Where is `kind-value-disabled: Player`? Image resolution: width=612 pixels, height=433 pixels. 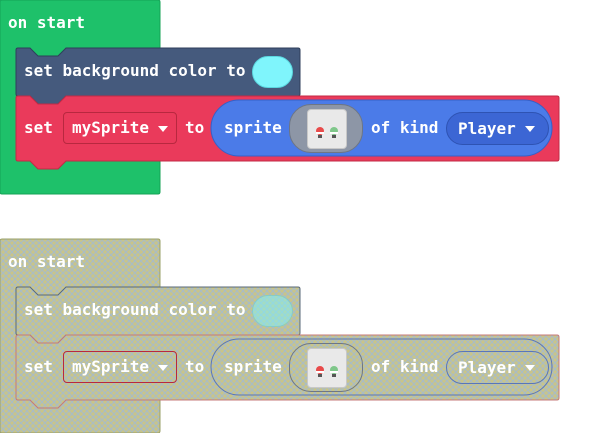 kind-value-disabled: Player is located at coordinates (487, 367).